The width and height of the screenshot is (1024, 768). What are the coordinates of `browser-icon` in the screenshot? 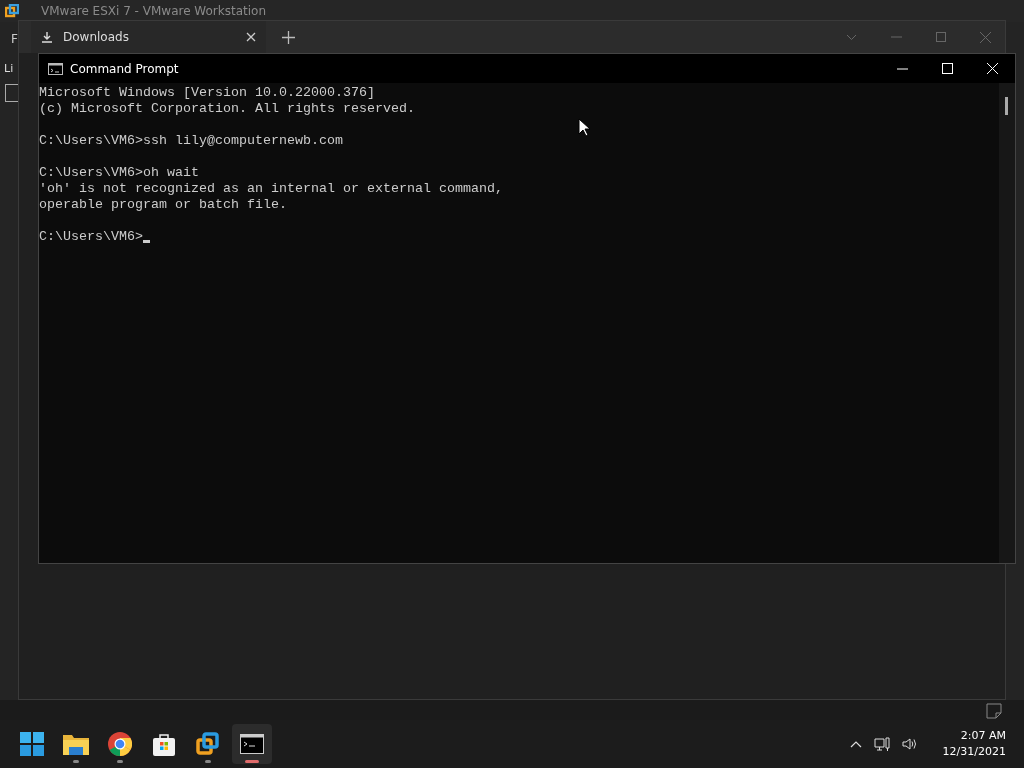 It's located at (120, 744).